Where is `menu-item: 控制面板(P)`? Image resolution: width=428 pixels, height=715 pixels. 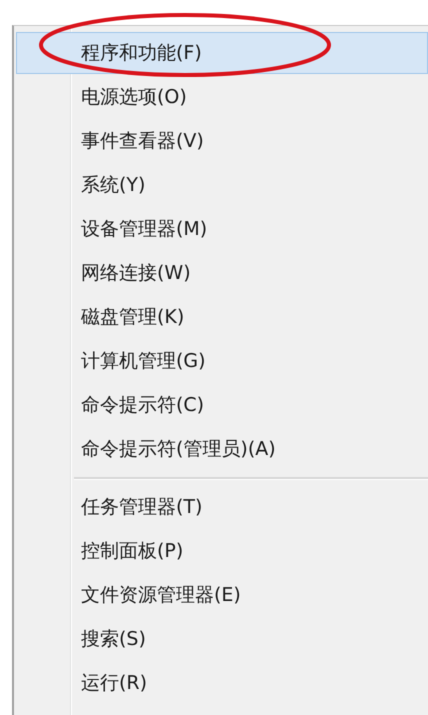
menu-item: 控制面板(P) is located at coordinates (222, 551).